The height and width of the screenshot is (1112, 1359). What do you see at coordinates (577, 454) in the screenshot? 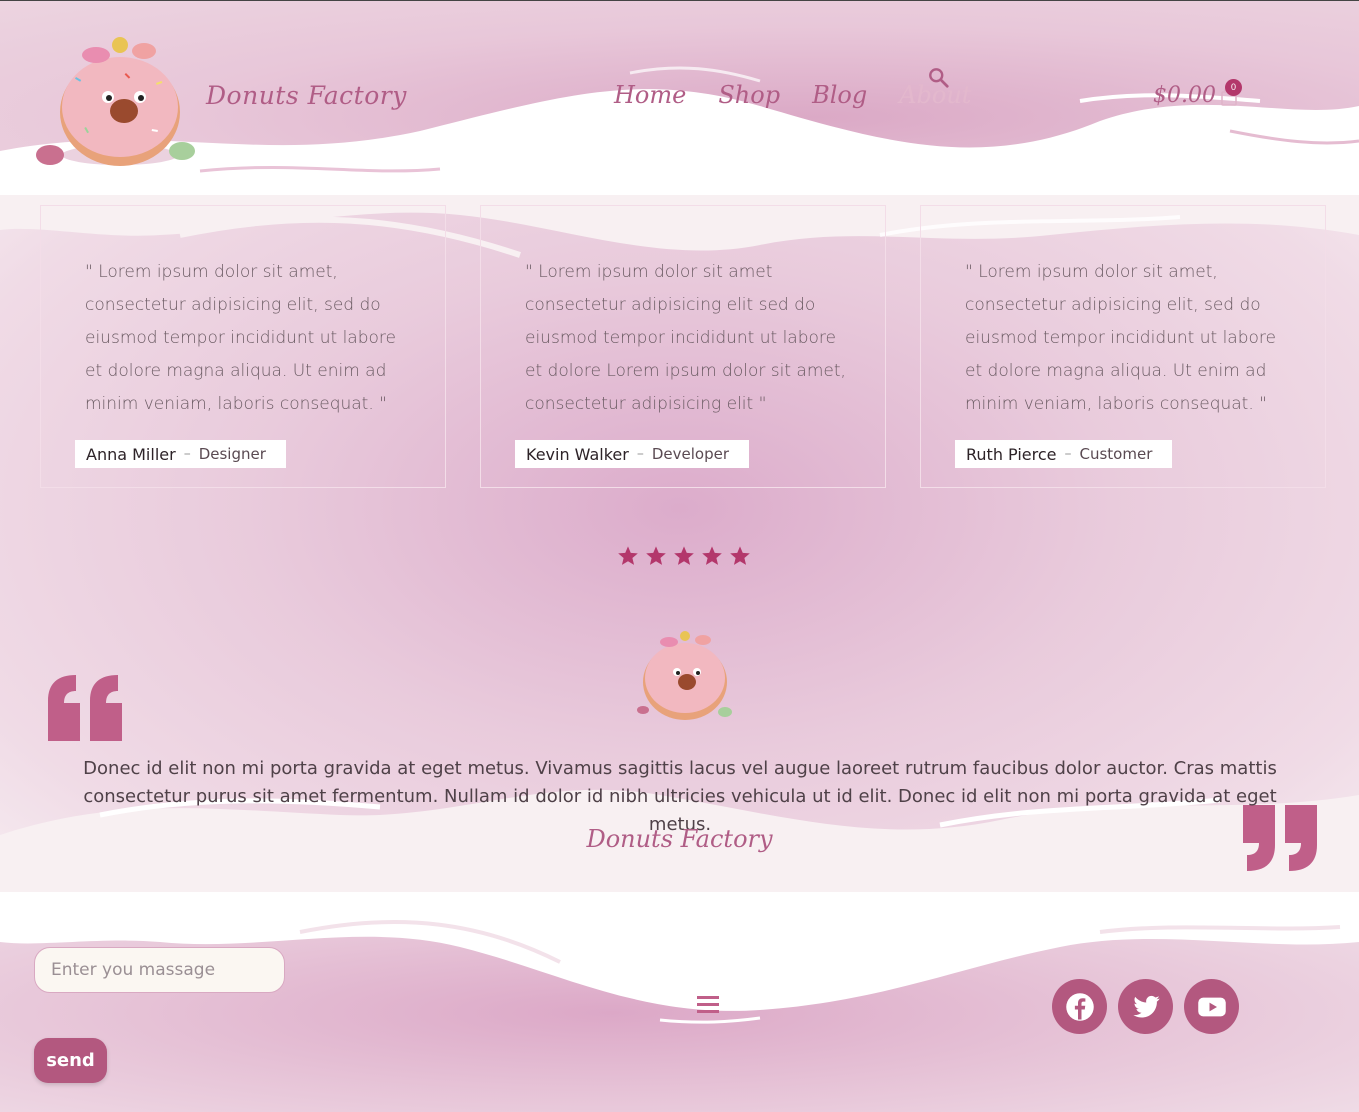
I see `author-name: Kevin Walker` at bounding box center [577, 454].